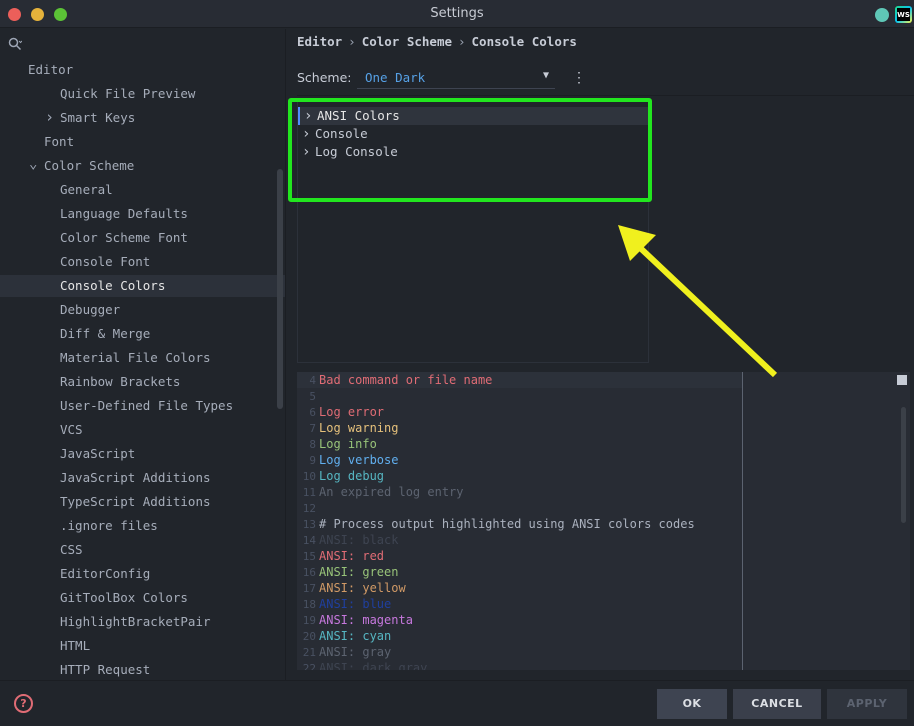 The height and width of the screenshot is (726, 914). Describe the element at coordinates (124, 598) in the screenshot. I see `sidebar-item-gittoolbox-colors: GitToolBox Colors` at that location.